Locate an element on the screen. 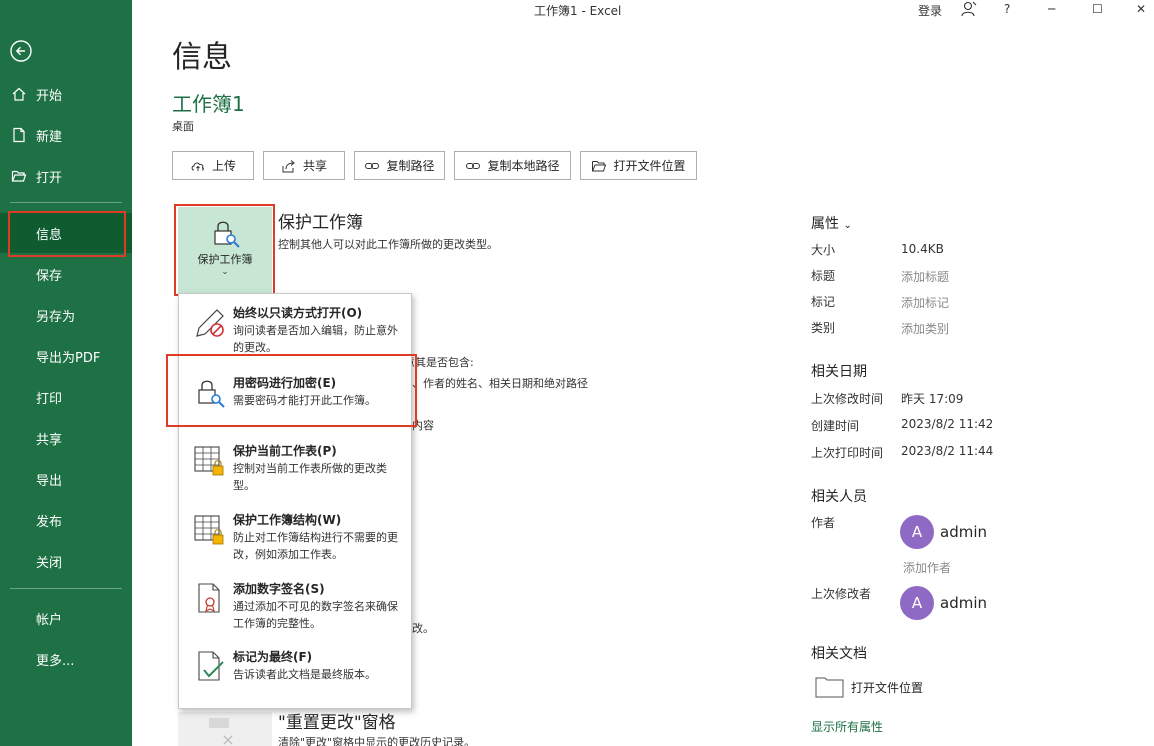 This screenshot has width=1154, height=746. nav-item-save: 保存 is located at coordinates (66, 274).